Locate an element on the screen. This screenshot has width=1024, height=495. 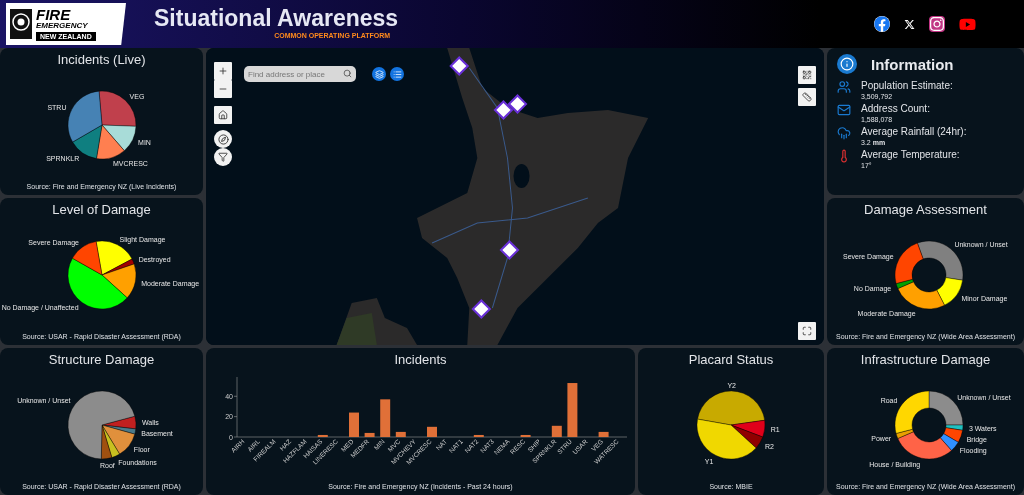
grid-button is located at coordinates (807, 75).